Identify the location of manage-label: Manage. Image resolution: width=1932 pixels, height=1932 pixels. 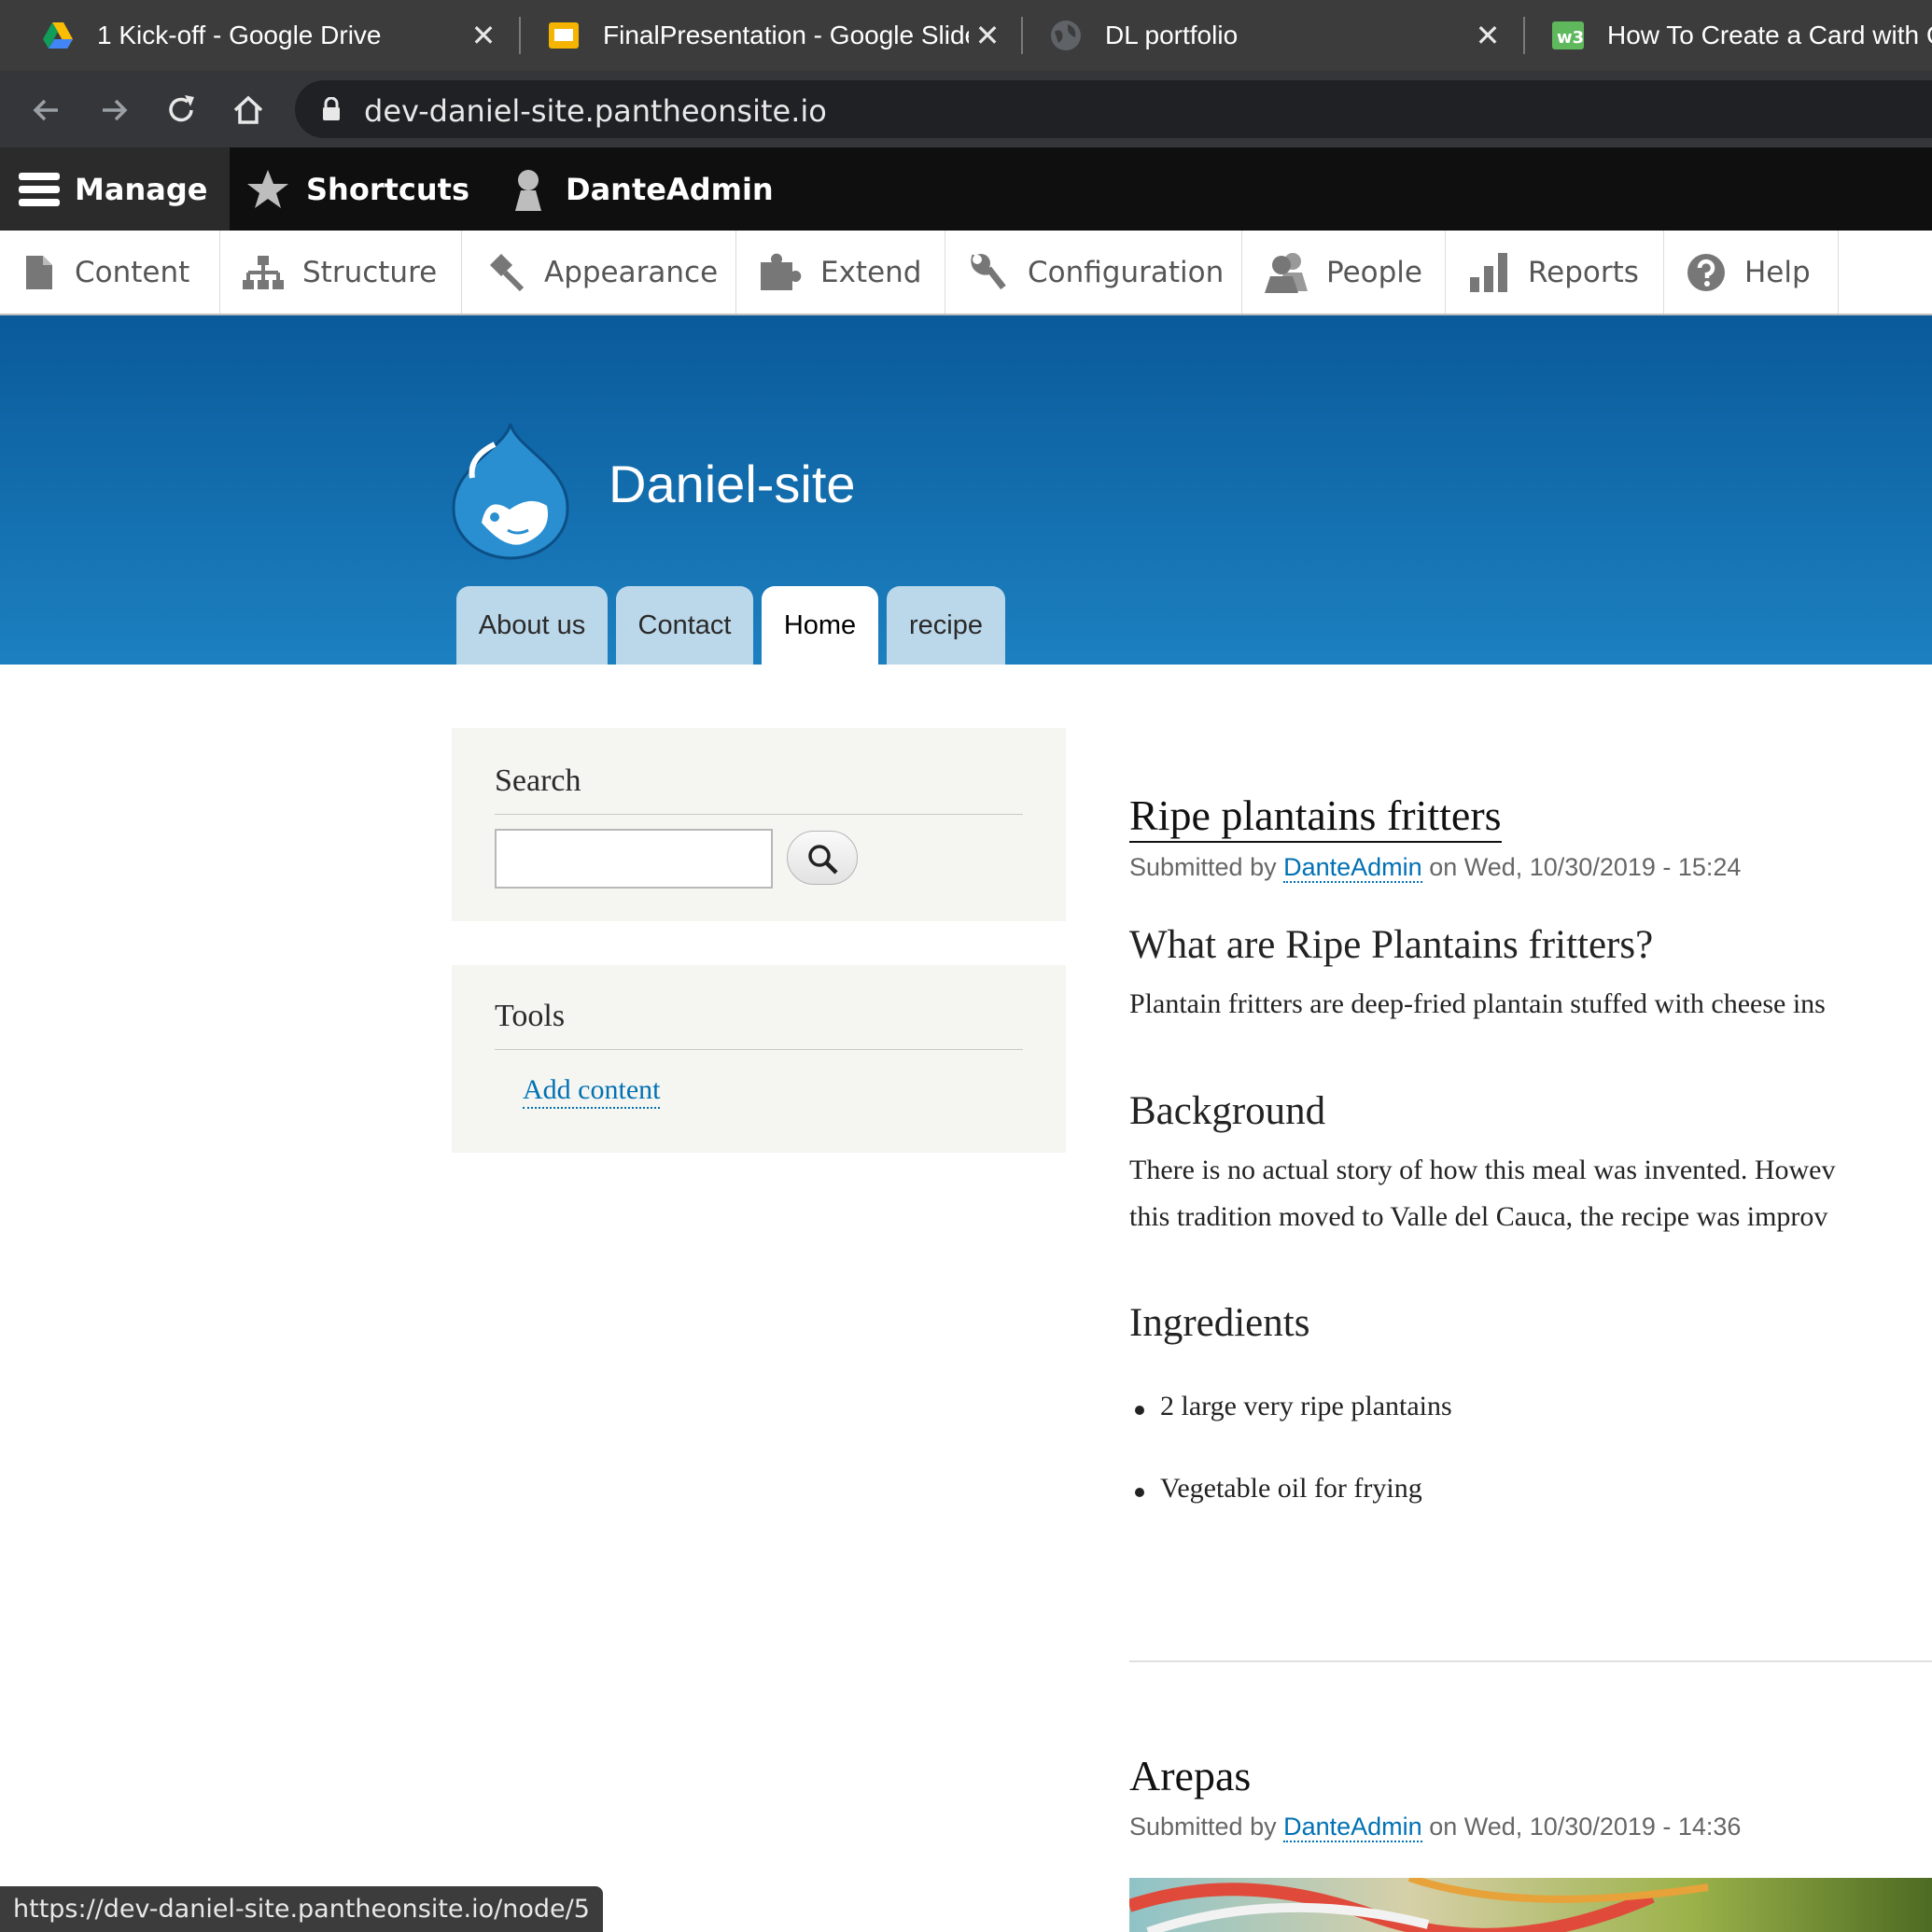
(141, 189).